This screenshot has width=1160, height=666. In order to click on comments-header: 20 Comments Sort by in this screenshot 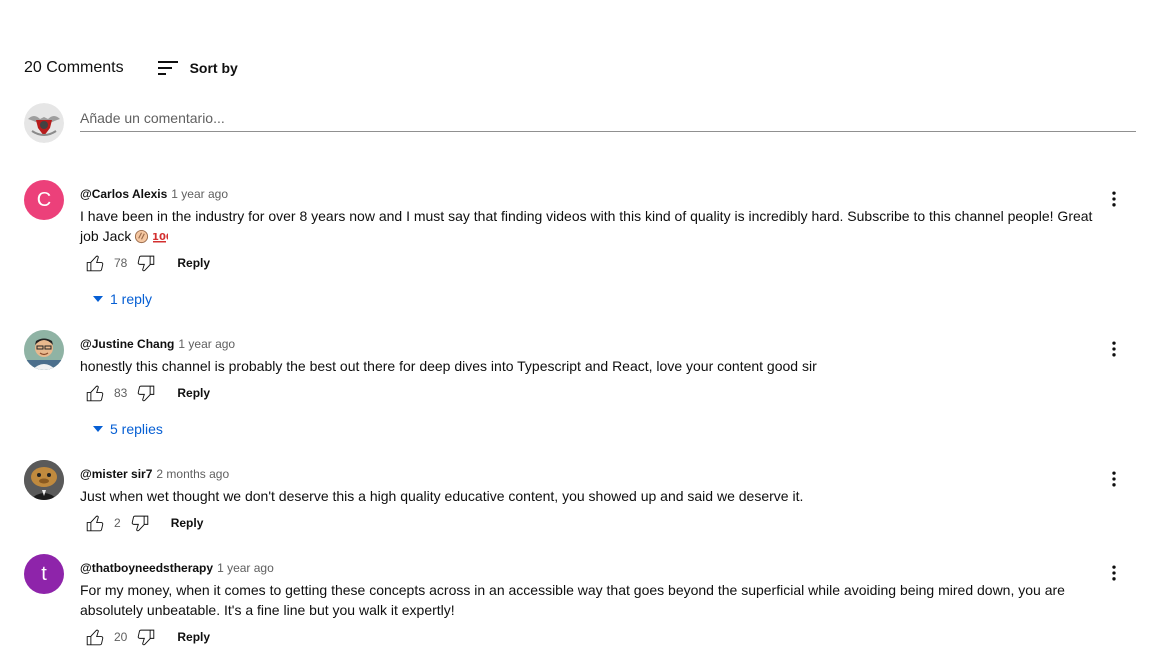, I will do `click(131, 68)`.